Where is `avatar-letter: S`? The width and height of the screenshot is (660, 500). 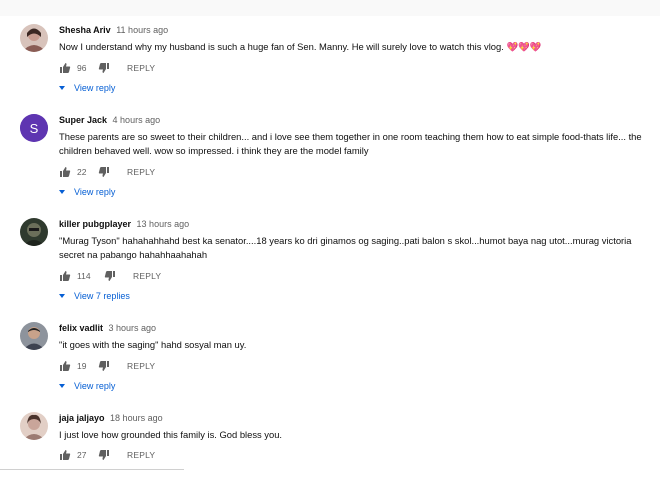 avatar-letter: S is located at coordinates (34, 128).